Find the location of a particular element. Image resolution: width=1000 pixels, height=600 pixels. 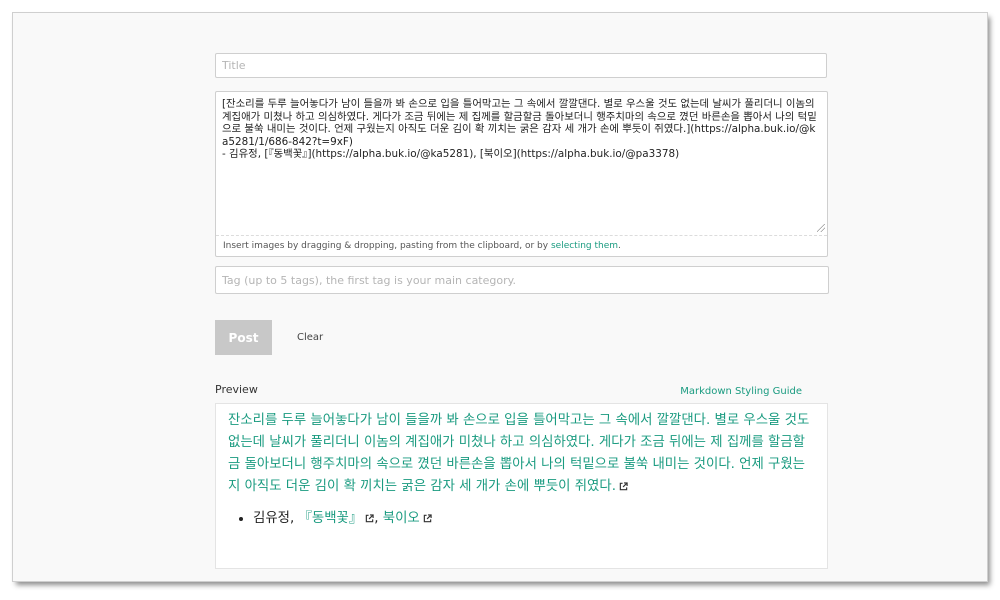

tags-input is located at coordinates (522, 280).